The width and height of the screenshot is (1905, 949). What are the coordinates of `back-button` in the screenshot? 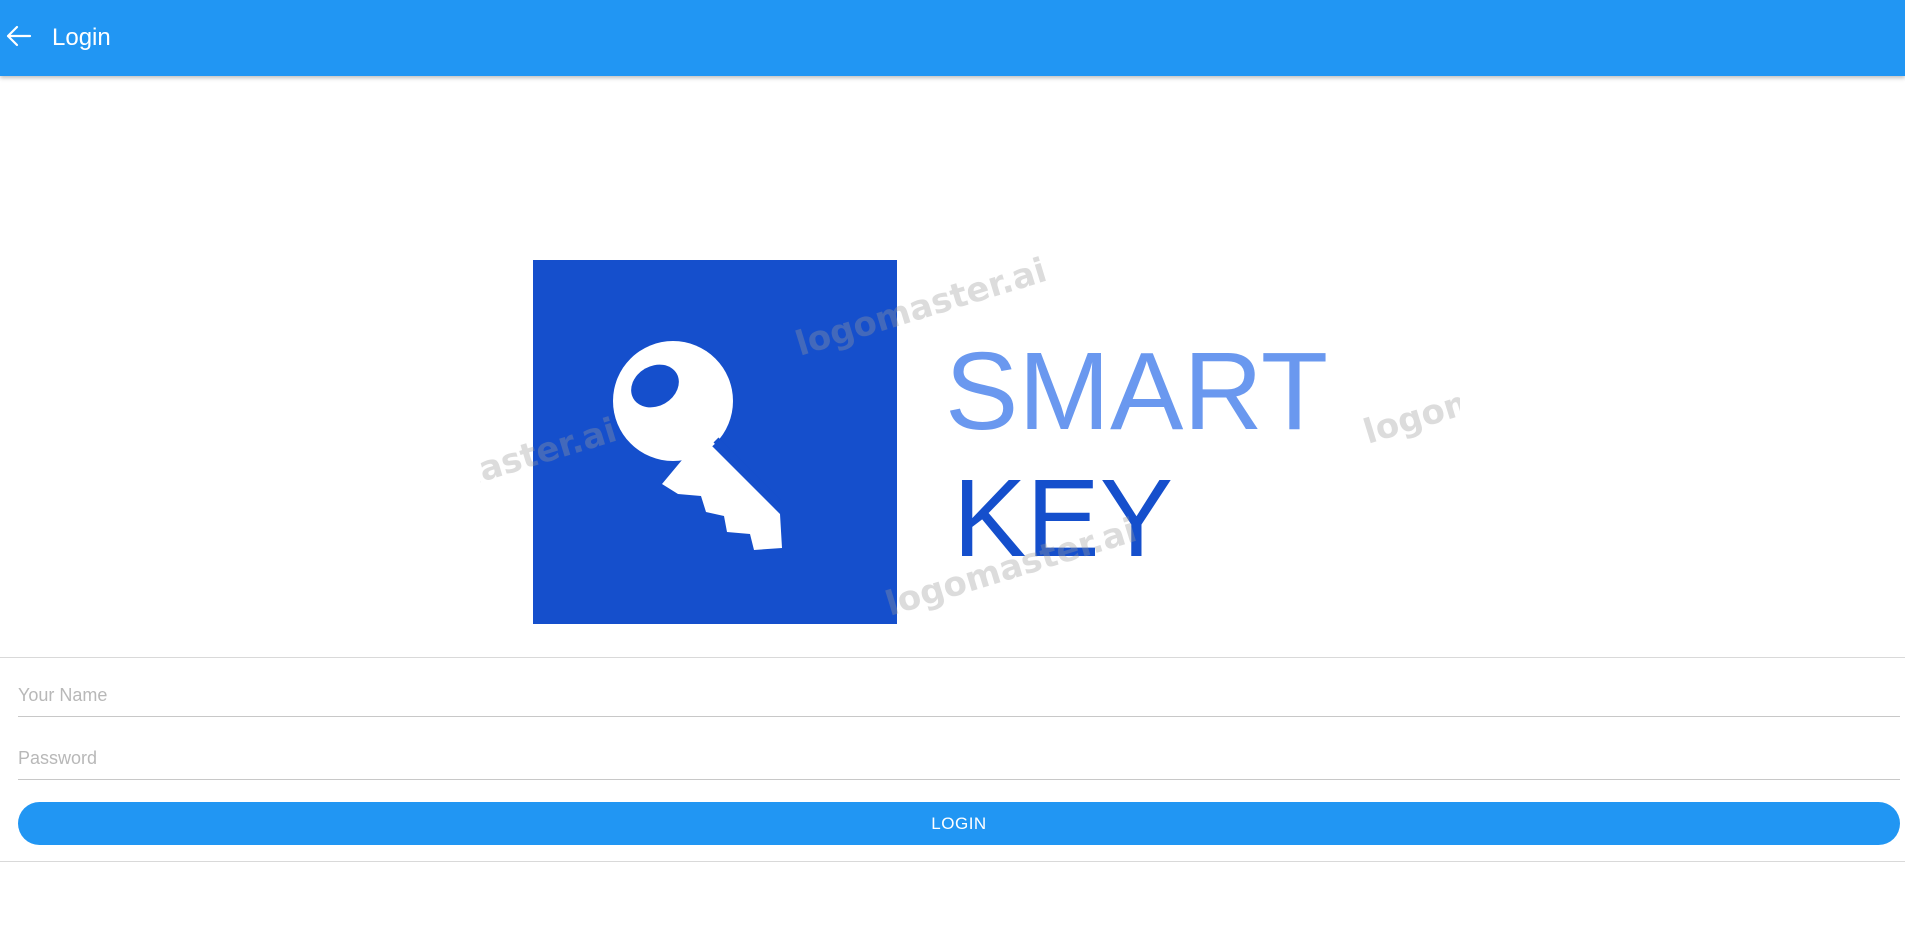 It's located at (18, 38).